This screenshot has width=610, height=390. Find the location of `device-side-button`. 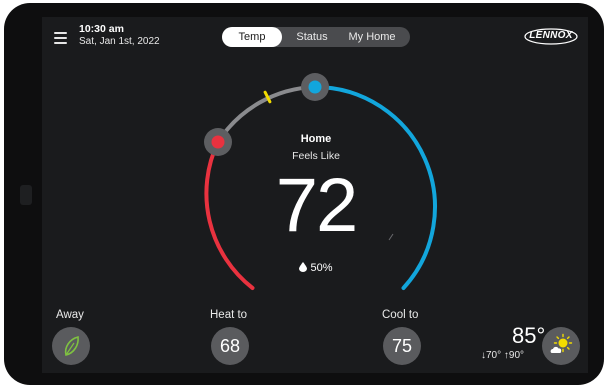

device-side-button is located at coordinates (26, 195).